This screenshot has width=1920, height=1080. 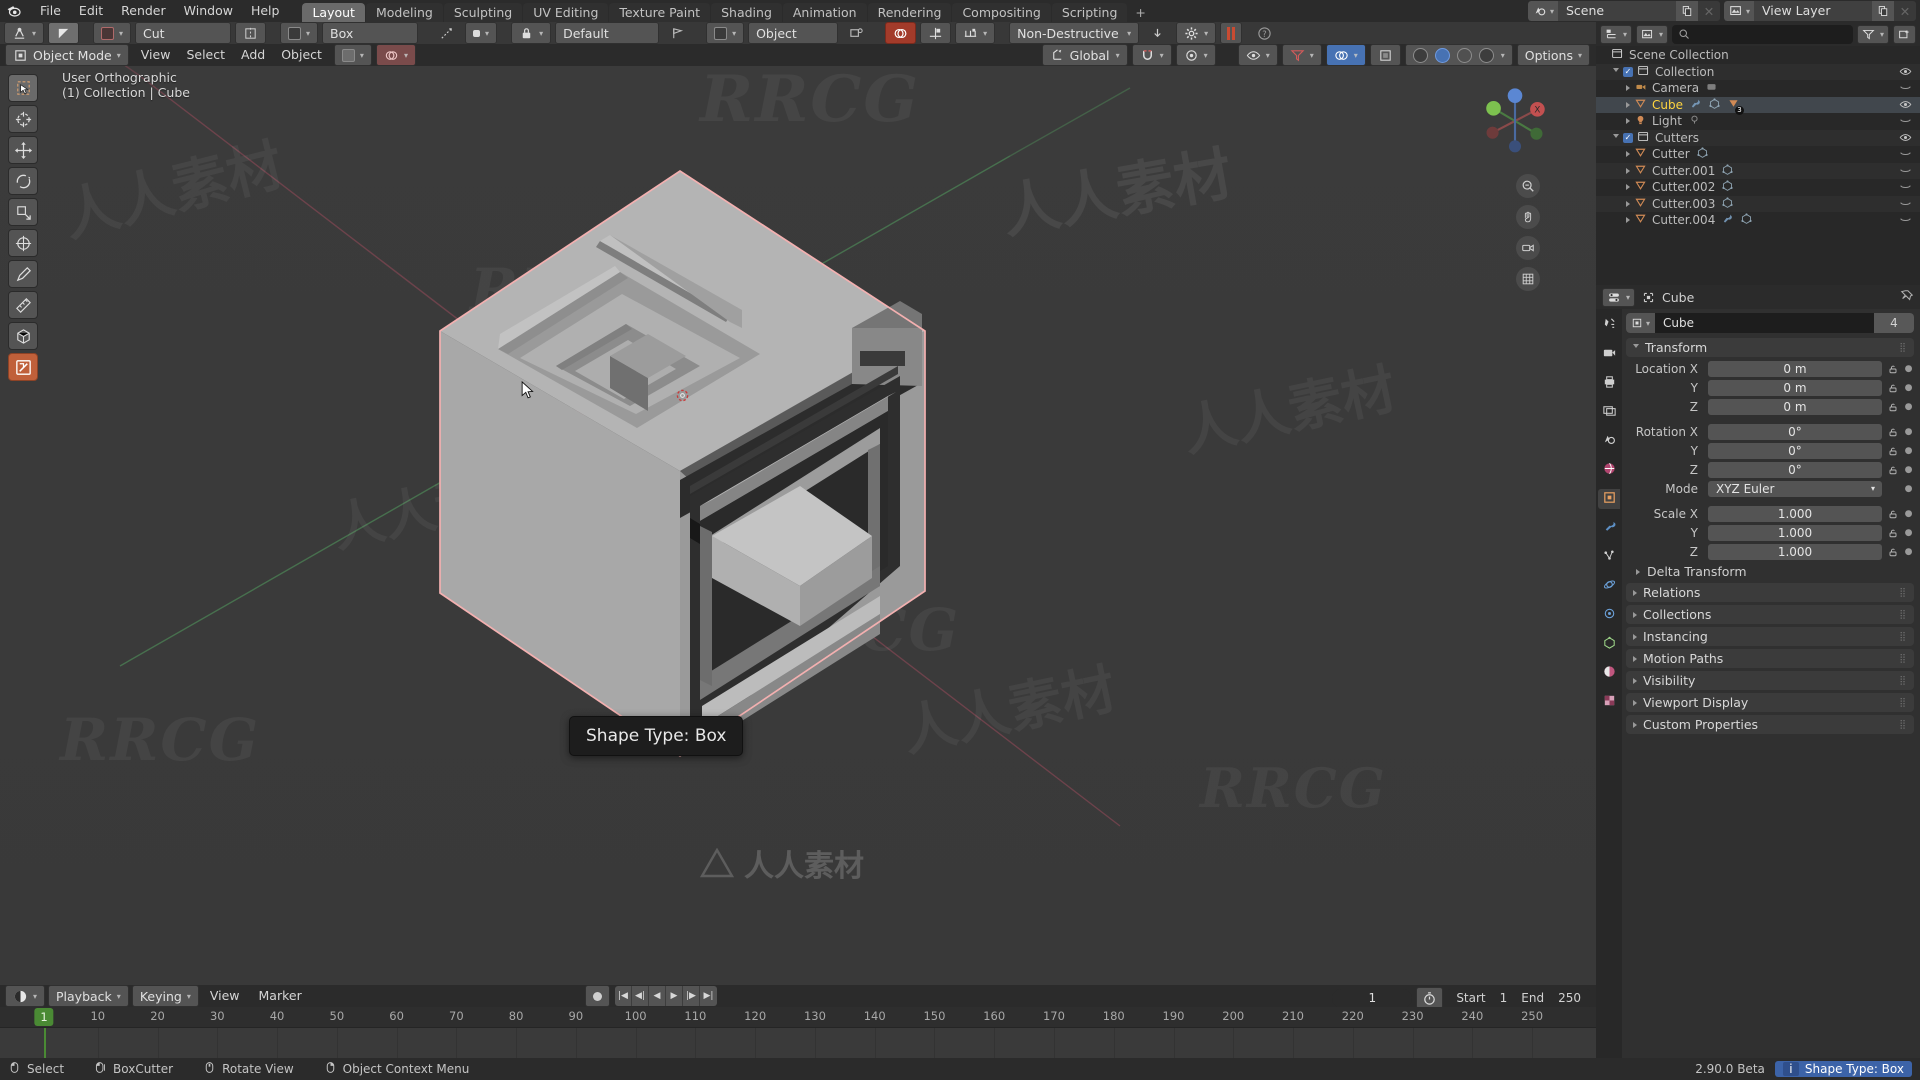 I want to click on annotate-tool, so click(x=23, y=274).